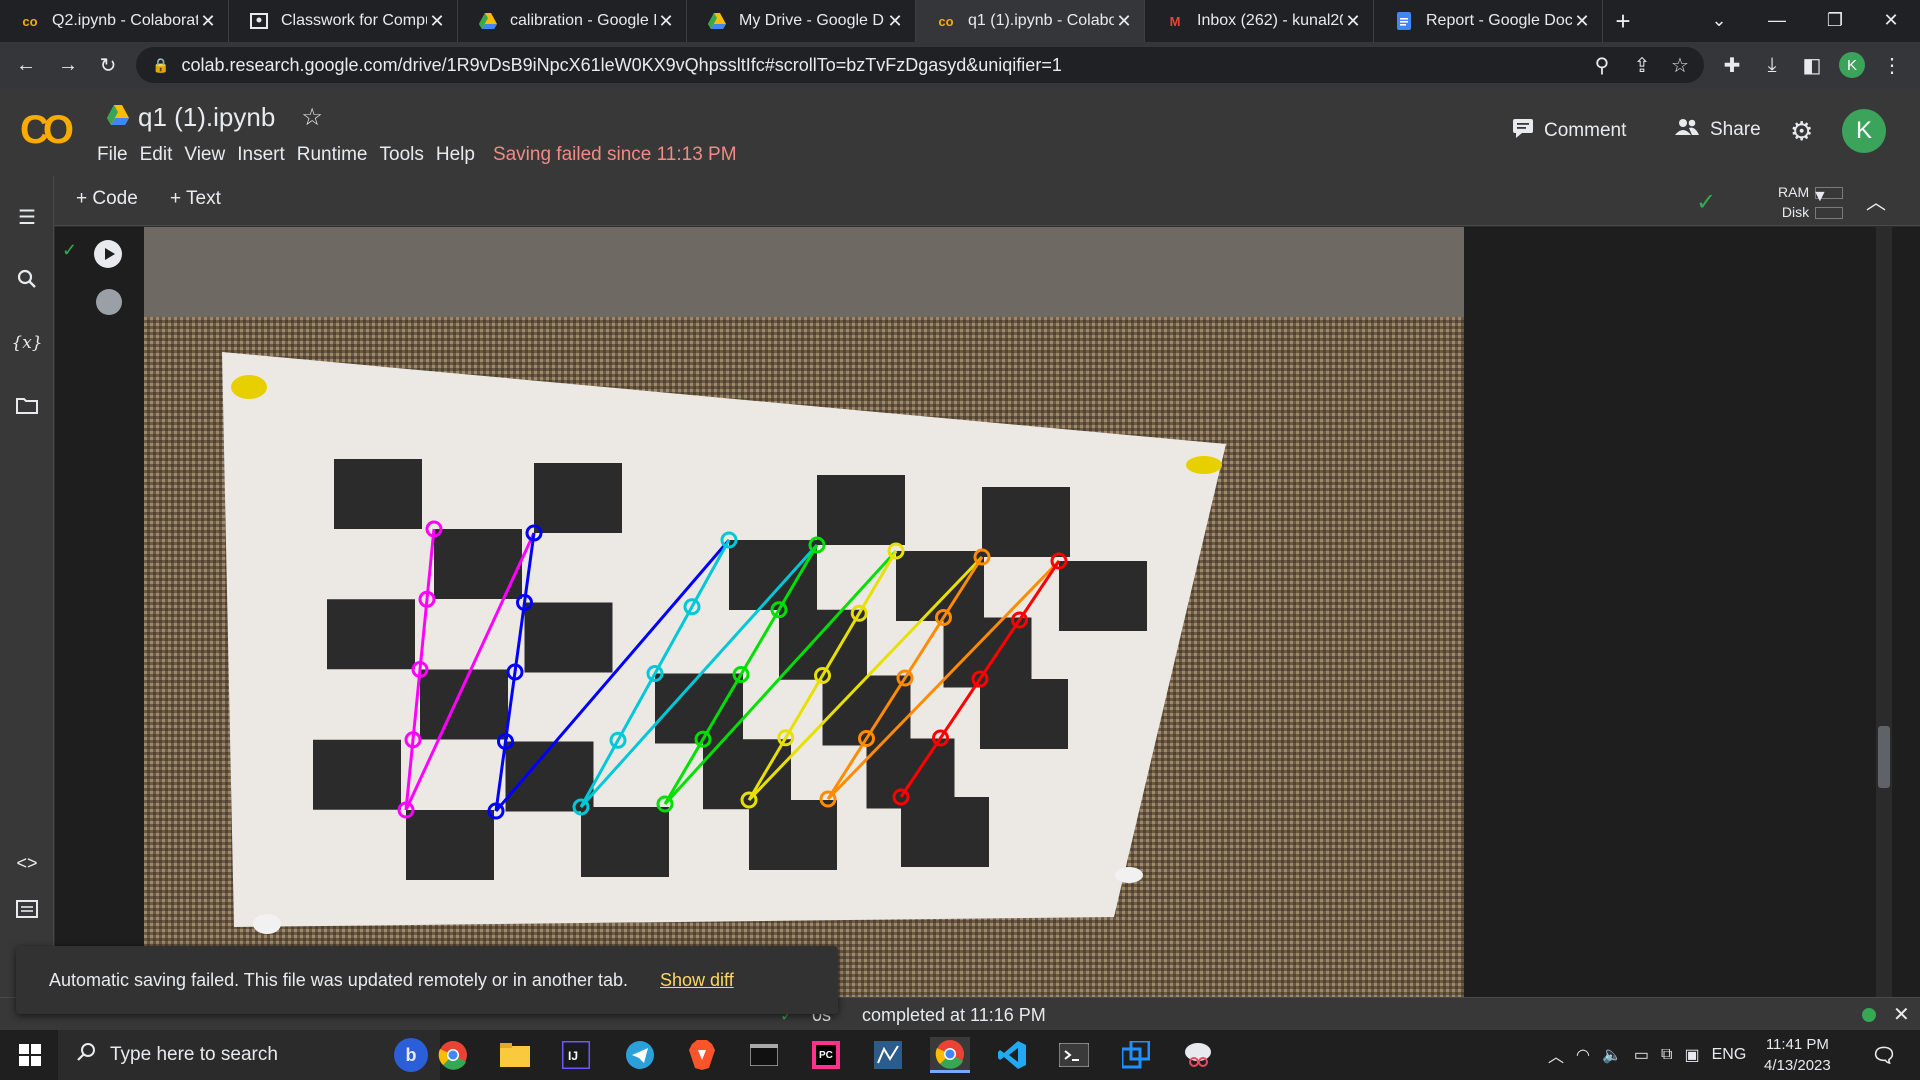 The height and width of the screenshot is (1080, 1920). I want to click on comment-button: Comment, so click(1569, 131).